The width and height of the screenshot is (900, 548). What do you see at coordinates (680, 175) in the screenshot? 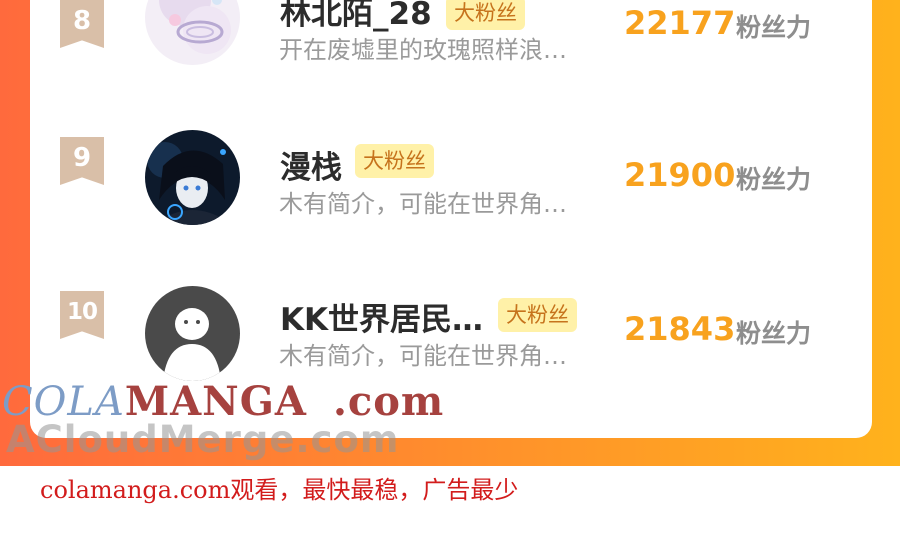
I see `fan-score: 21900` at bounding box center [680, 175].